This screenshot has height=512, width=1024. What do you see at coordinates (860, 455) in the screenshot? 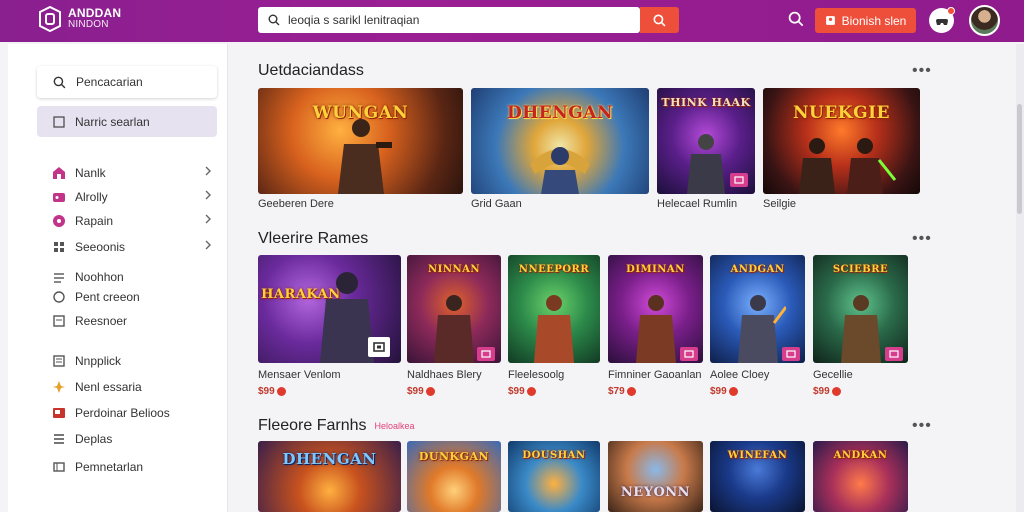
I see `card-art-title: ANDKAN` at bounding box center [860, 455].